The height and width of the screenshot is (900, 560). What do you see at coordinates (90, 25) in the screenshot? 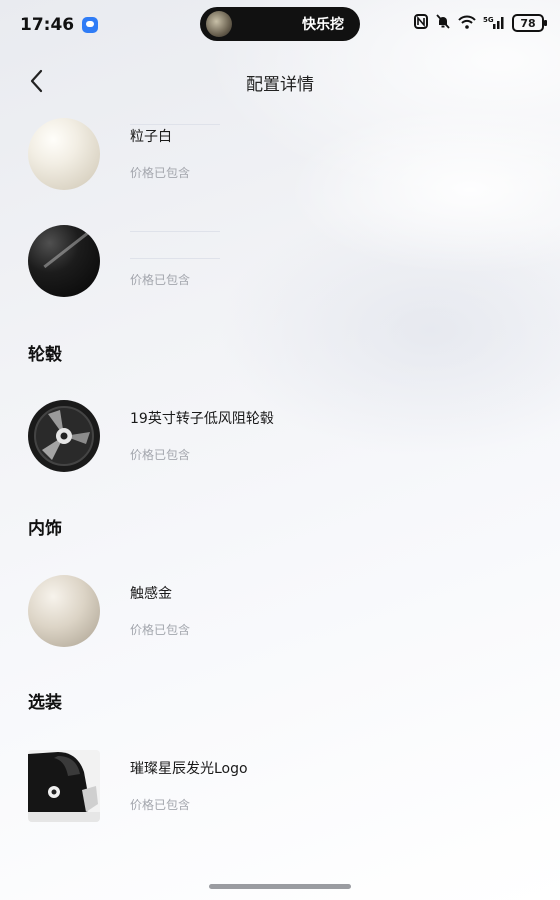
I see `message-app-icon` at bounding box center [90, 25].